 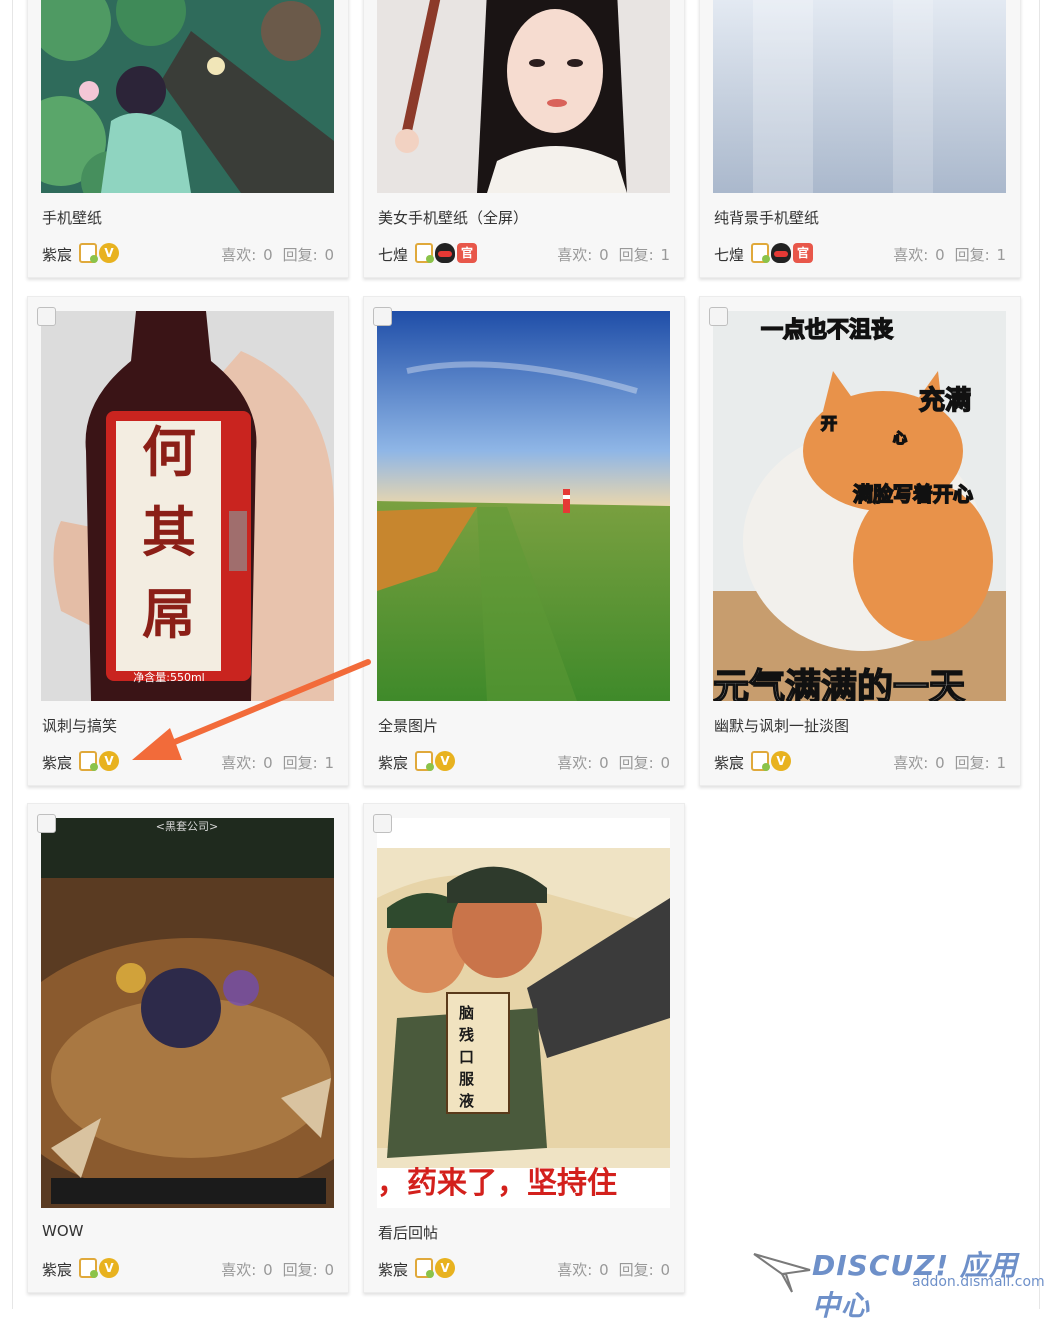 What do you see at coordinates (187, 1013) in the screenshot?
I see `thumbnail-wow-game: <黑套公司>` at bounding box center [187, 1013].